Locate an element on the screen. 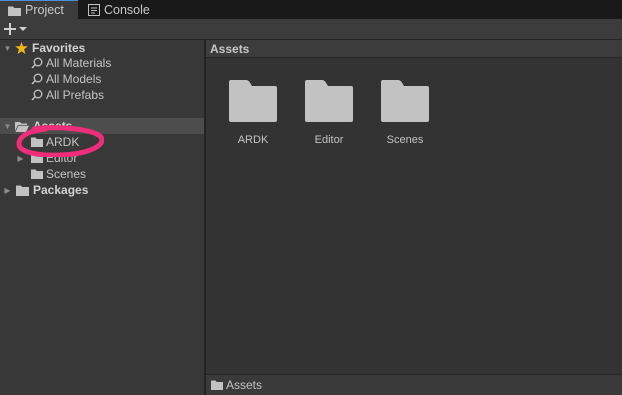  tree-item-label: All Models is located at coordinates (74, 79).